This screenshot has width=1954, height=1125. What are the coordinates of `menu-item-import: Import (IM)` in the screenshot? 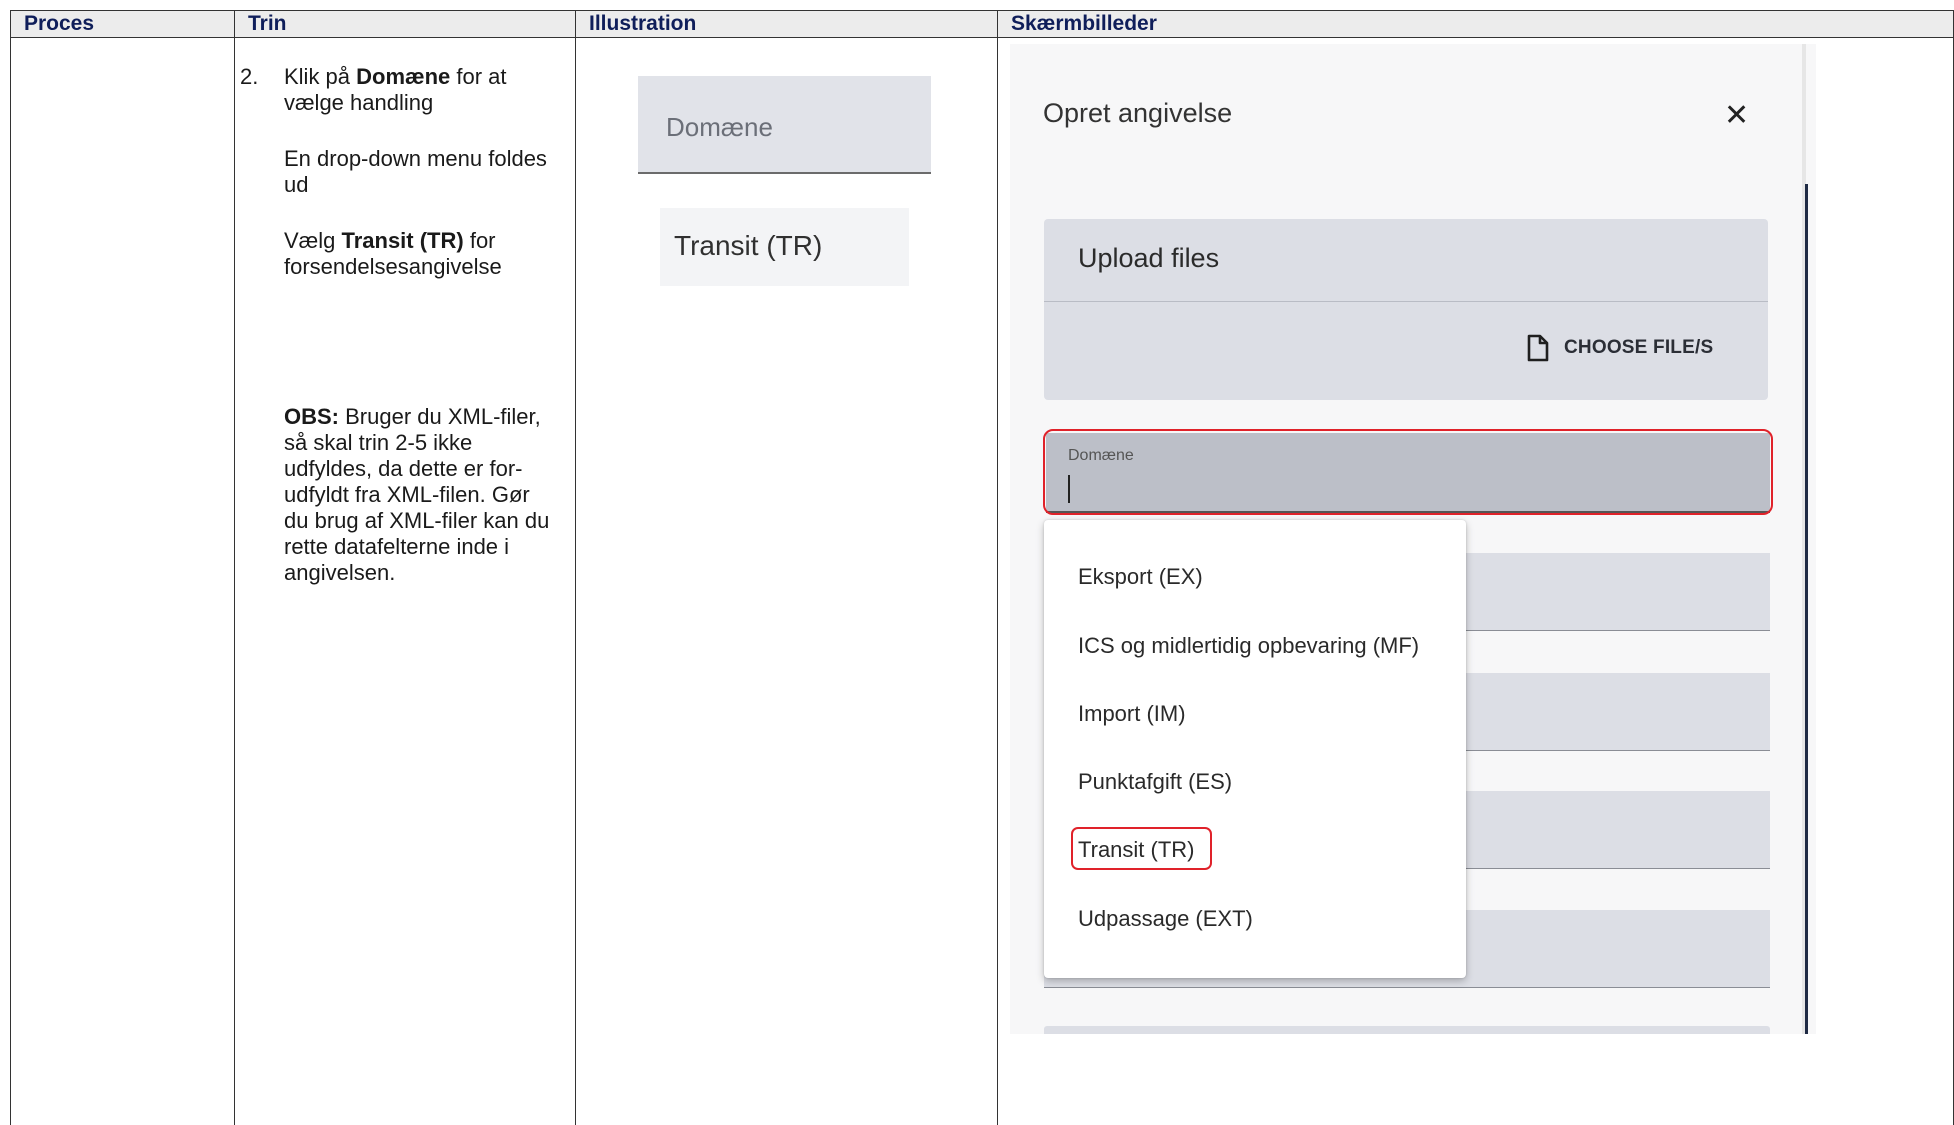 It's located at (1132, 714).